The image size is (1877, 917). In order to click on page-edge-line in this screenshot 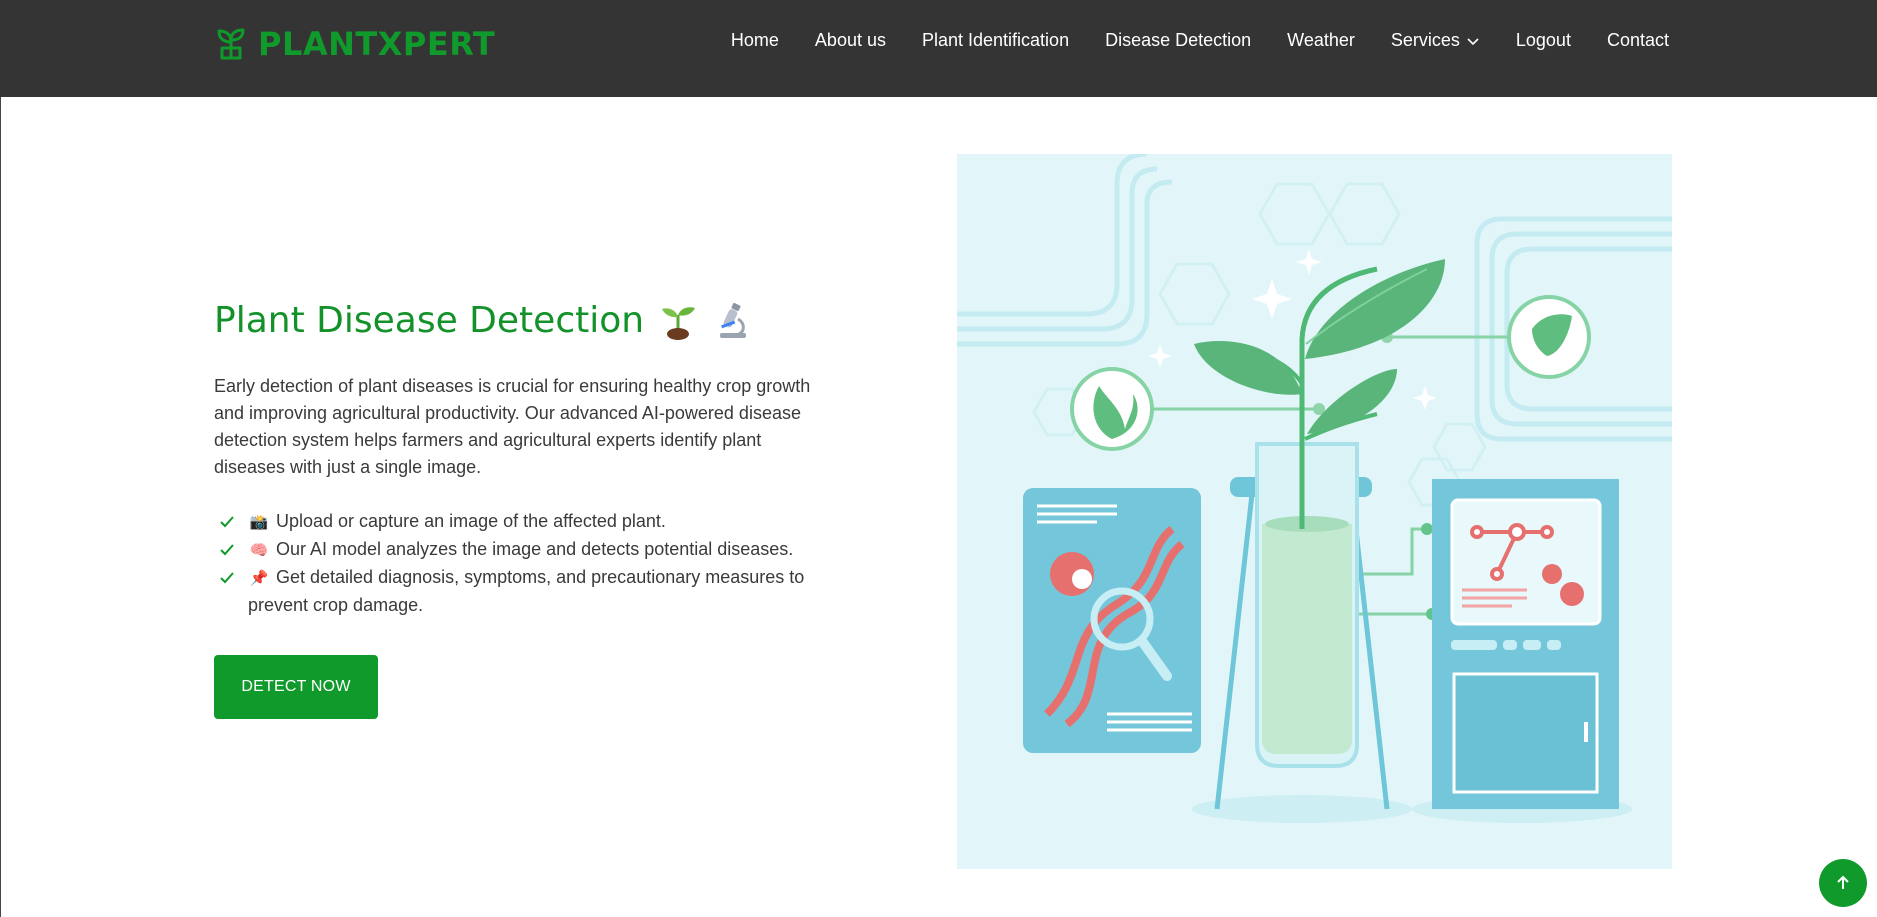, I will do `click(0, 507)`.